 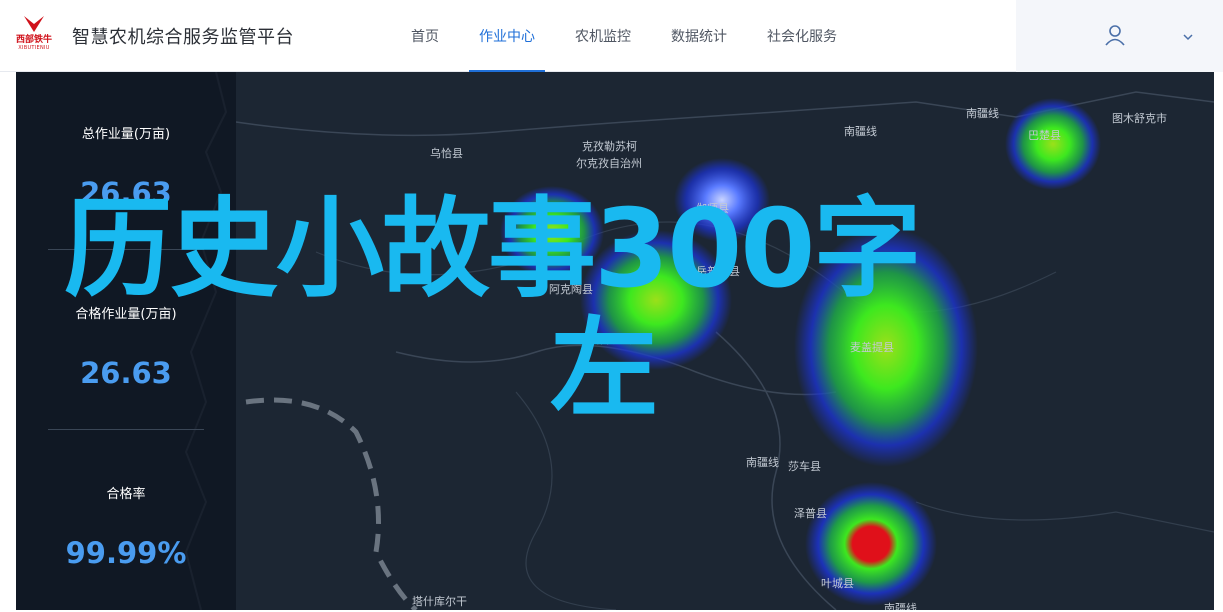 I want to click on map-label: 叶城县, so click(x=837, y=583).